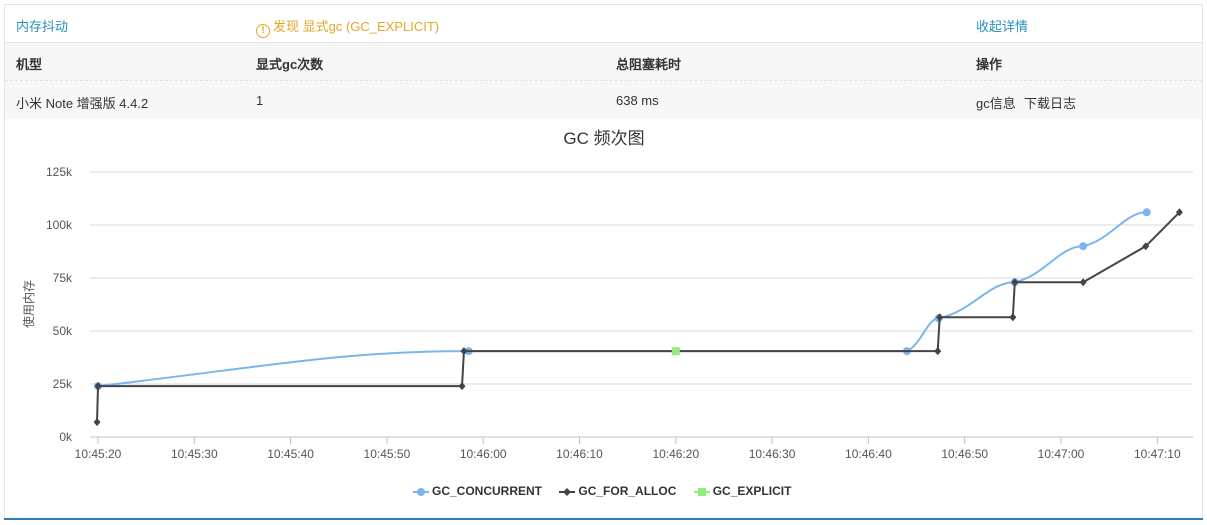  Describe the element at coordinates (290, 454) in the screenshot. I see `x-tick-label: 10:45:40` at that location.